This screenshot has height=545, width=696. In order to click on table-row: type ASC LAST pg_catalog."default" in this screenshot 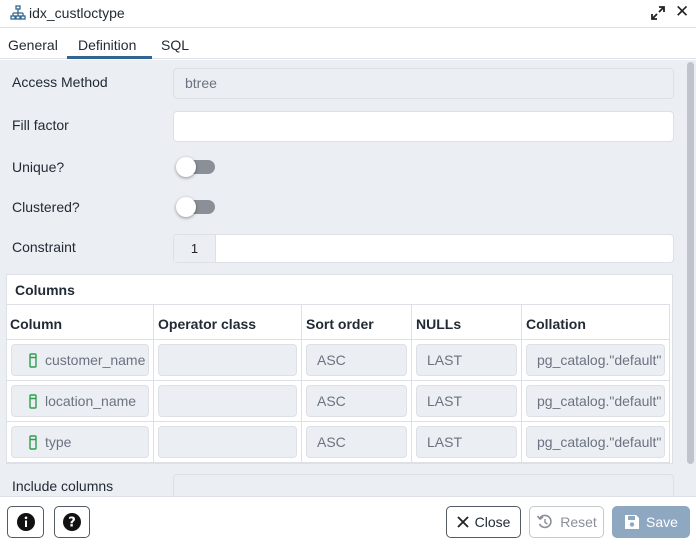, I will do `click(338, 442)`.